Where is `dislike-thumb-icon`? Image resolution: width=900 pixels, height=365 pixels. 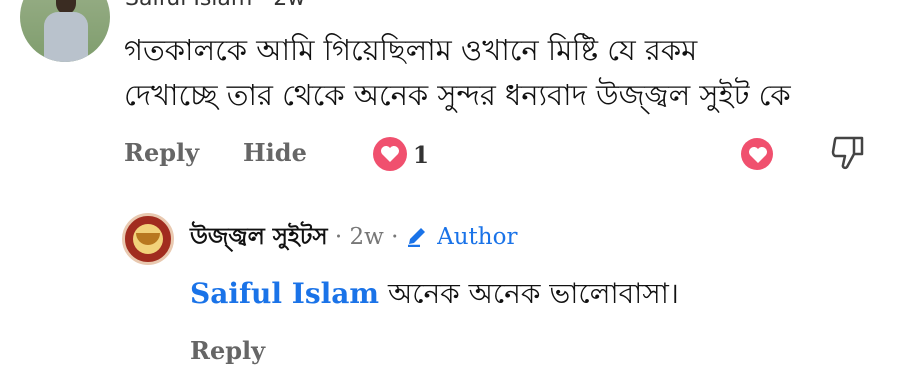
dislike-thumb-icon is located at coordinates (847, 153).